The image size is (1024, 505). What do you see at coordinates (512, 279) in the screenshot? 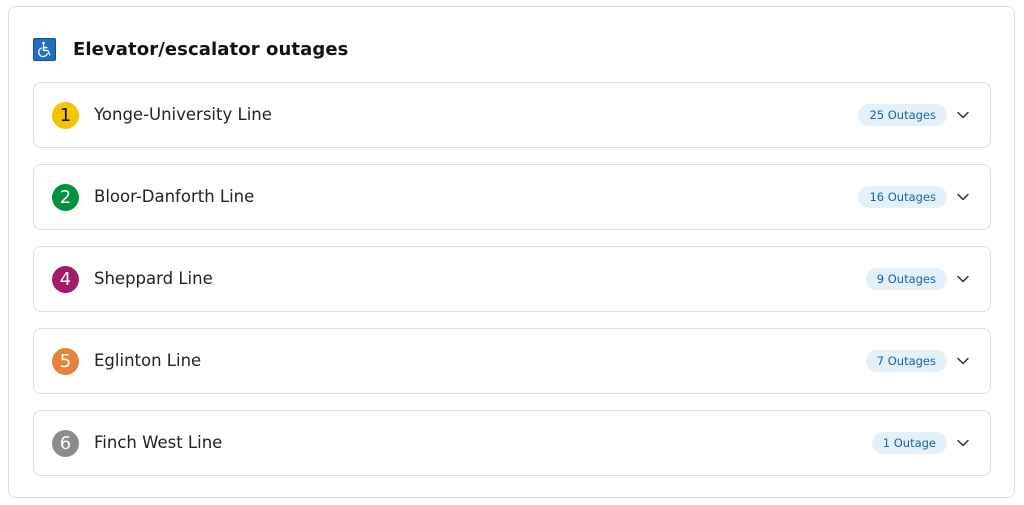
I see `line-accordion-4: 4 Sheppard Line 9 Outages` at bounding box center [512, 279].